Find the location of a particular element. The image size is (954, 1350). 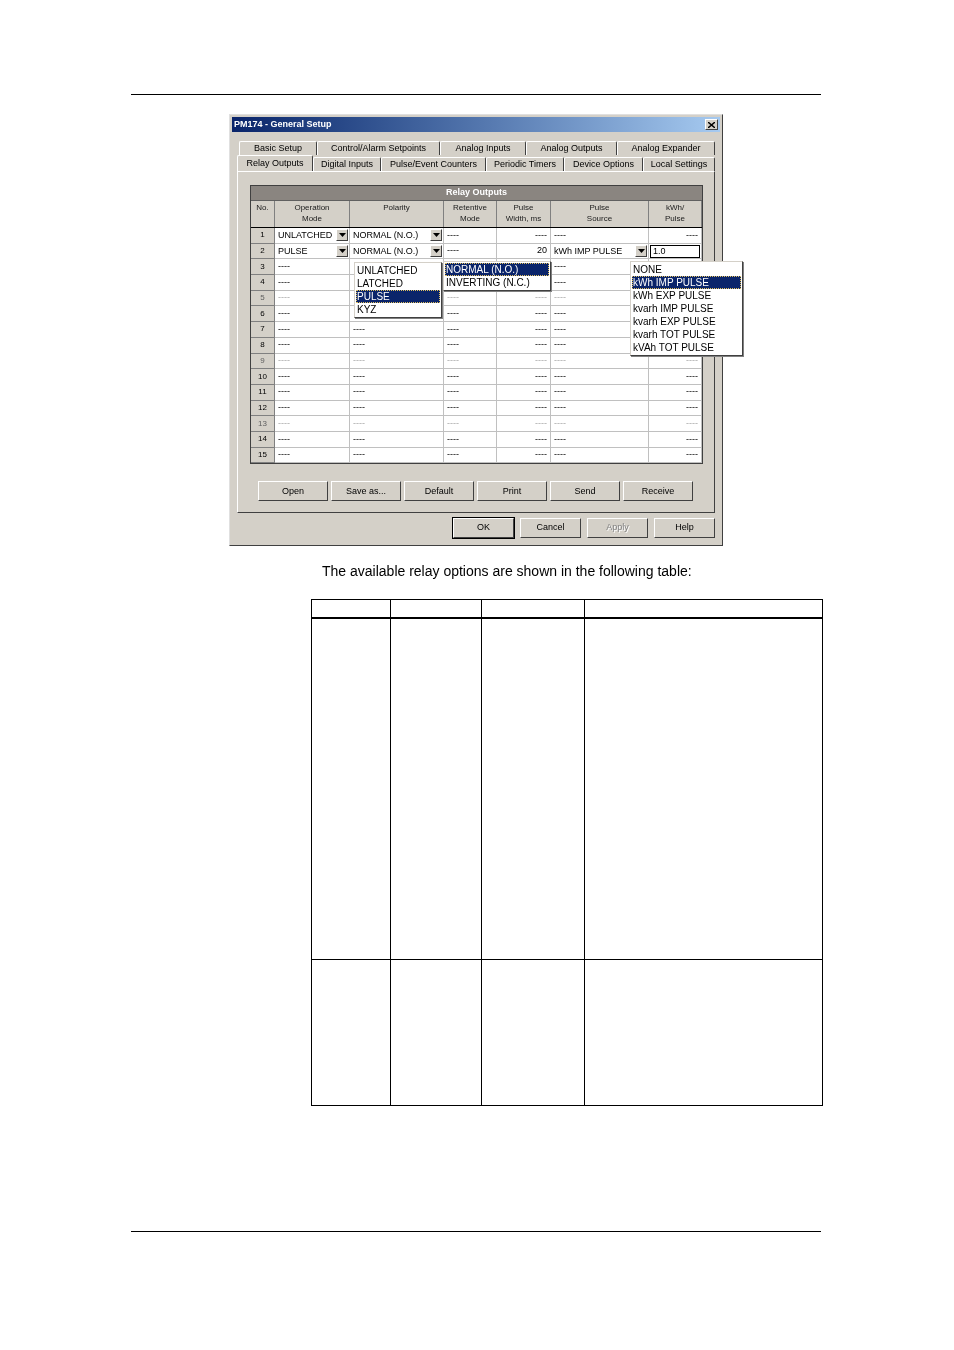

row-number: 10 is located at coordinates (263, 377).